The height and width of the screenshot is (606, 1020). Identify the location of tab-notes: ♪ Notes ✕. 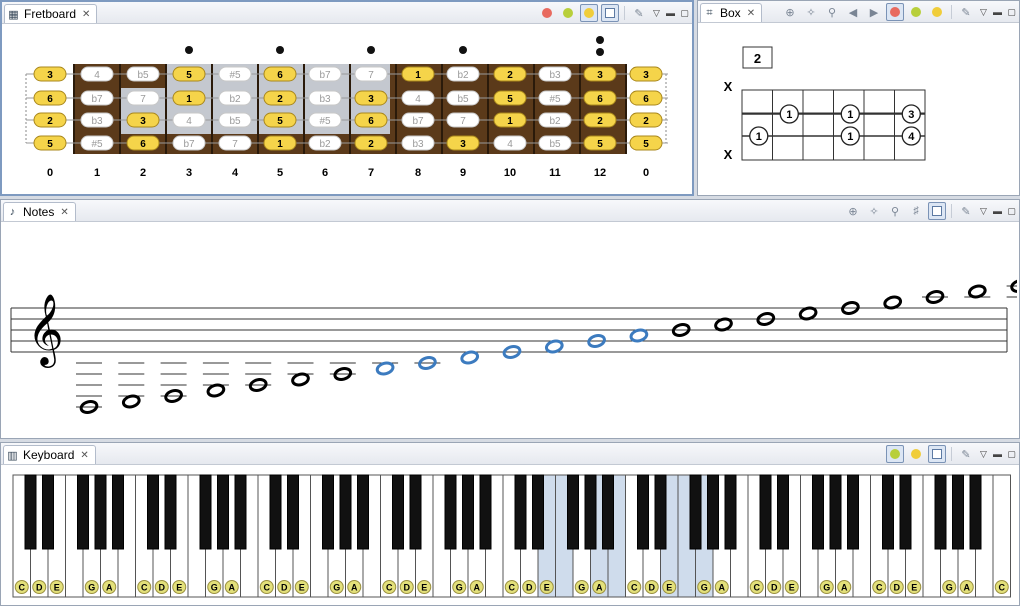
(39, 211).